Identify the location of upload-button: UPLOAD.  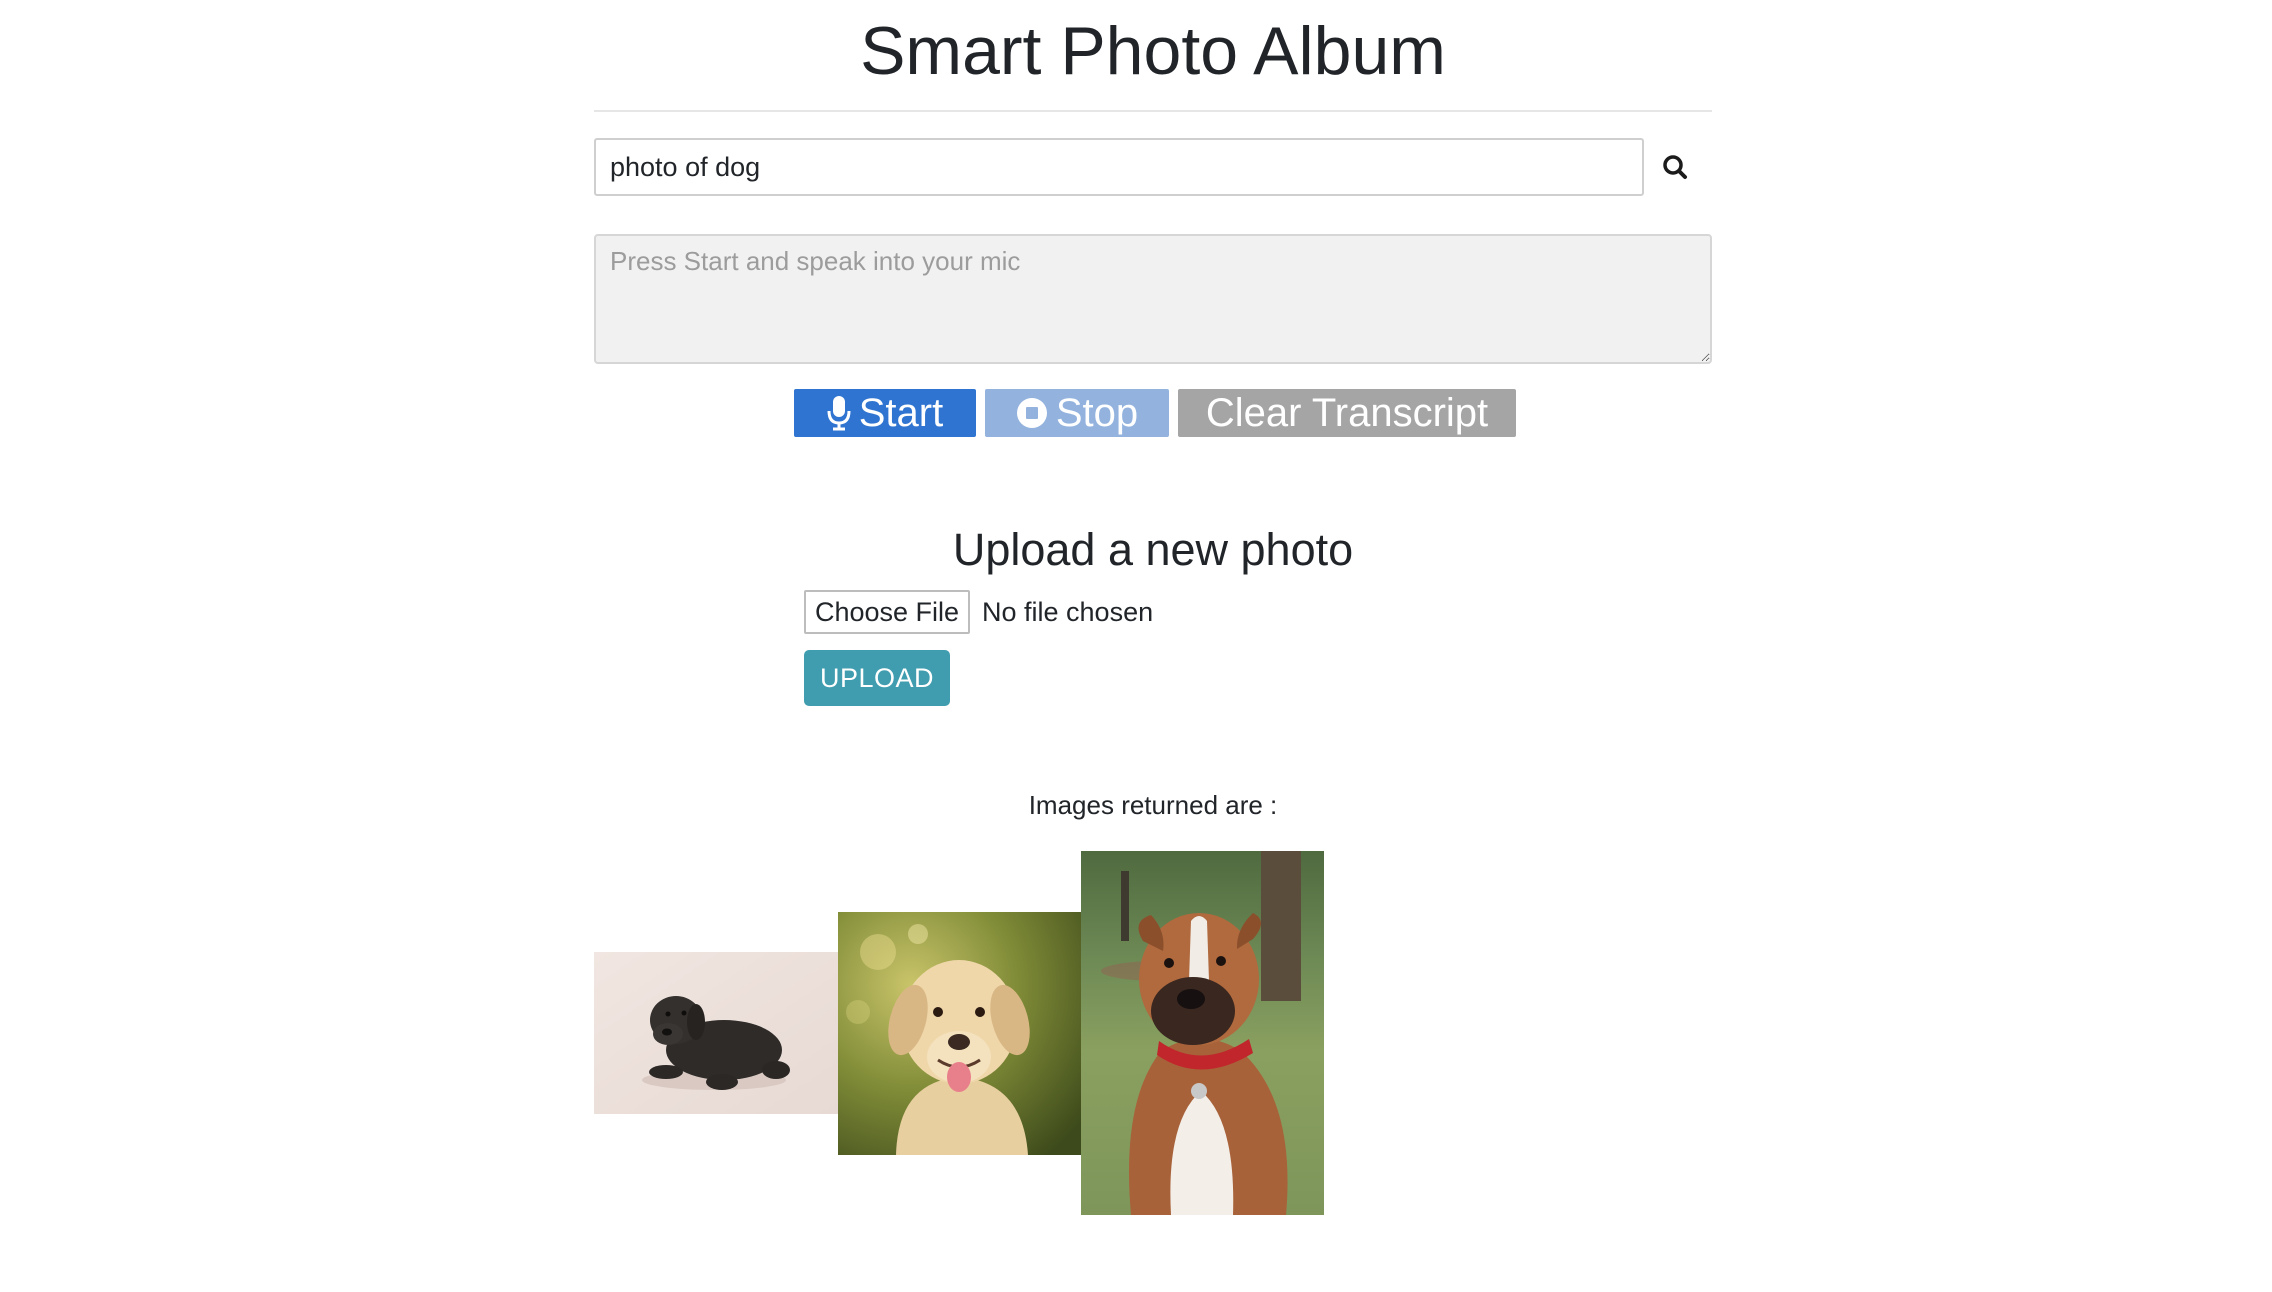
(877, 678).